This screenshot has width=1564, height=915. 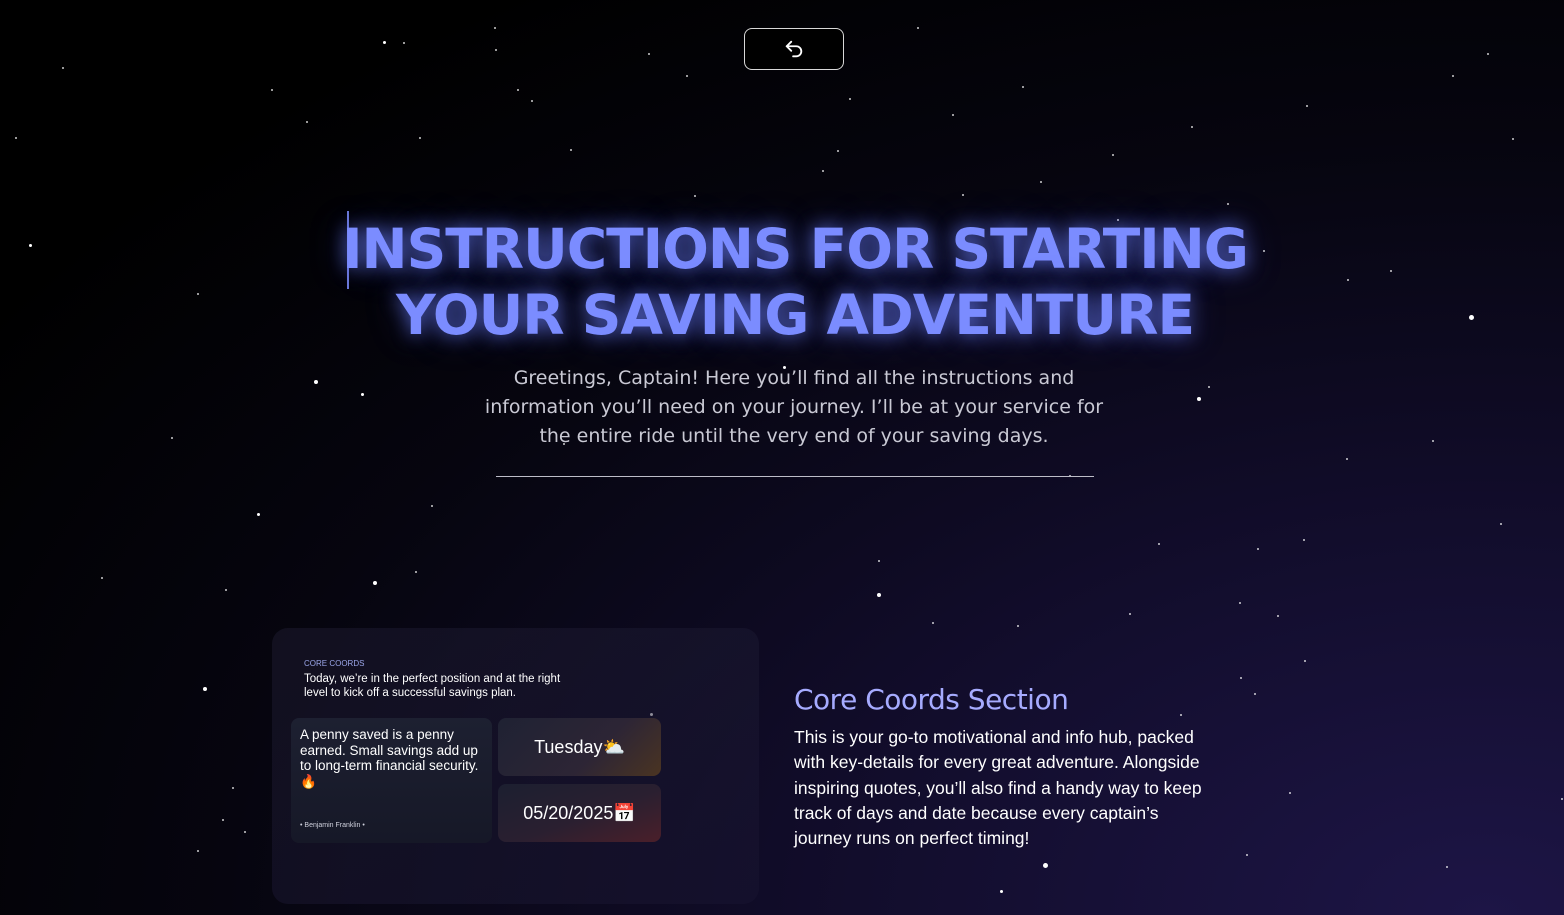 I want to click on back-arrow-icon, so click(x=794, y=49).